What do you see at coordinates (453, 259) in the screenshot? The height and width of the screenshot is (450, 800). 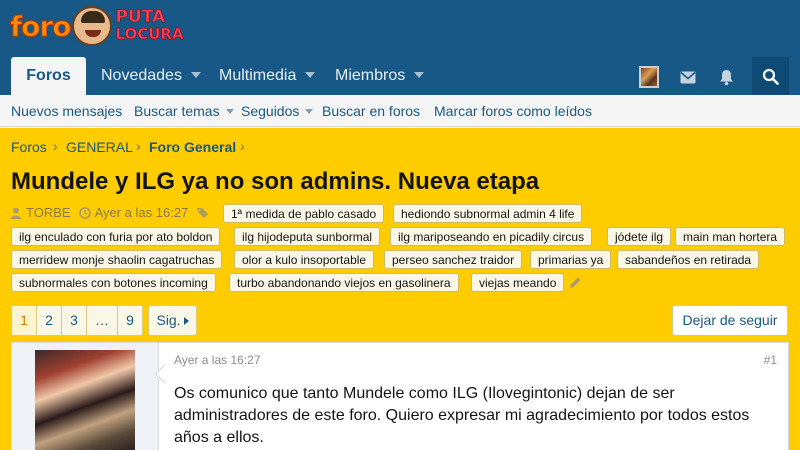 I see `tag: perseo sanchez traidor` at bounding box center [453, 259].